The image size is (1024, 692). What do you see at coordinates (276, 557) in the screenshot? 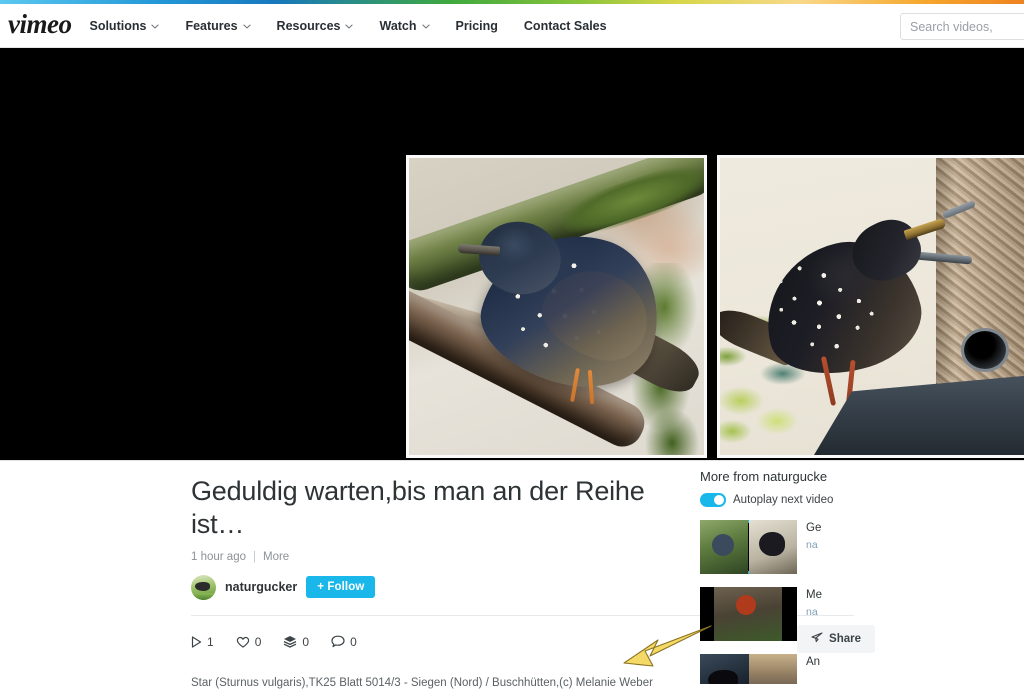
I see `more-link: More` at bounding box center [276, 557].